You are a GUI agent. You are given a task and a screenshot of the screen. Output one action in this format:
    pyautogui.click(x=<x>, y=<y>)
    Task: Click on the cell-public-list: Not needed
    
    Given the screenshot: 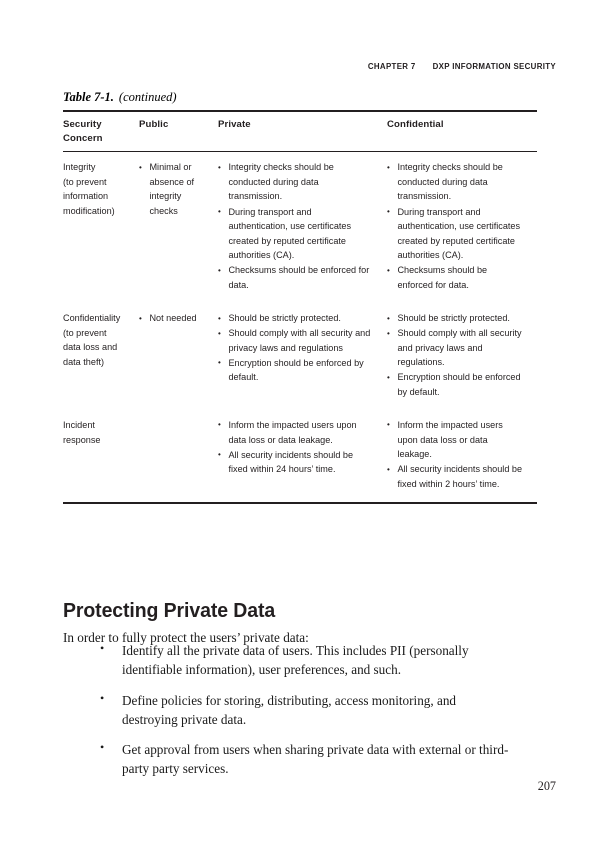 What is the action you would take?
    pyautogui.click(x=173, y=319)
    